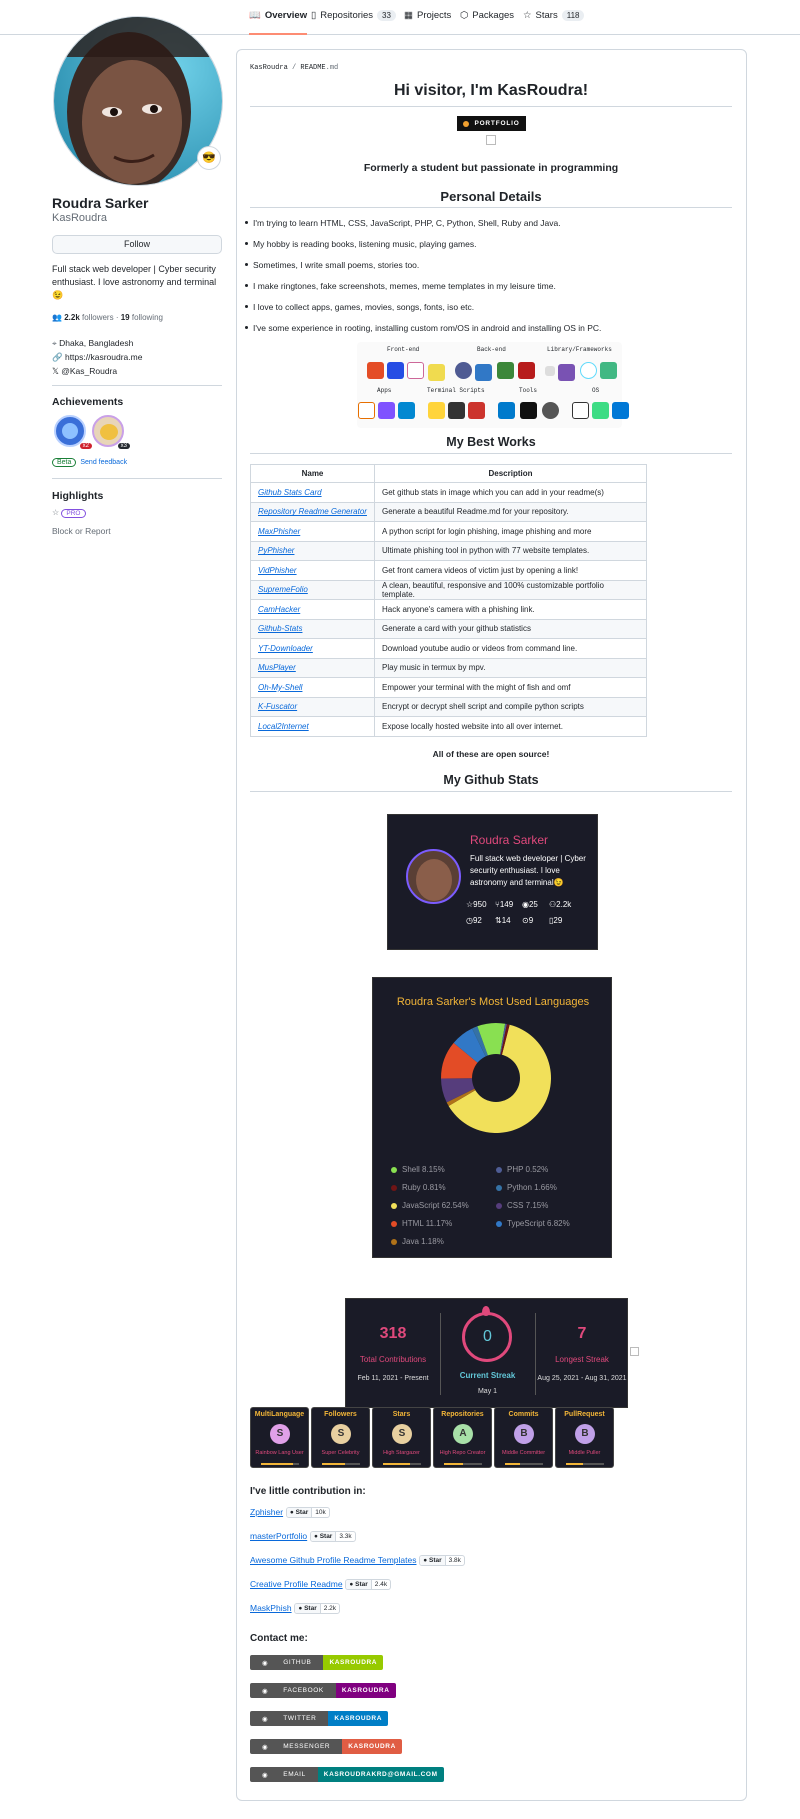 This screenshot has width=800, height=1819. What do you see at coordinates (406, 410) in the screenshot?
I see `flutter-icon` at bounding box center [406, 410].